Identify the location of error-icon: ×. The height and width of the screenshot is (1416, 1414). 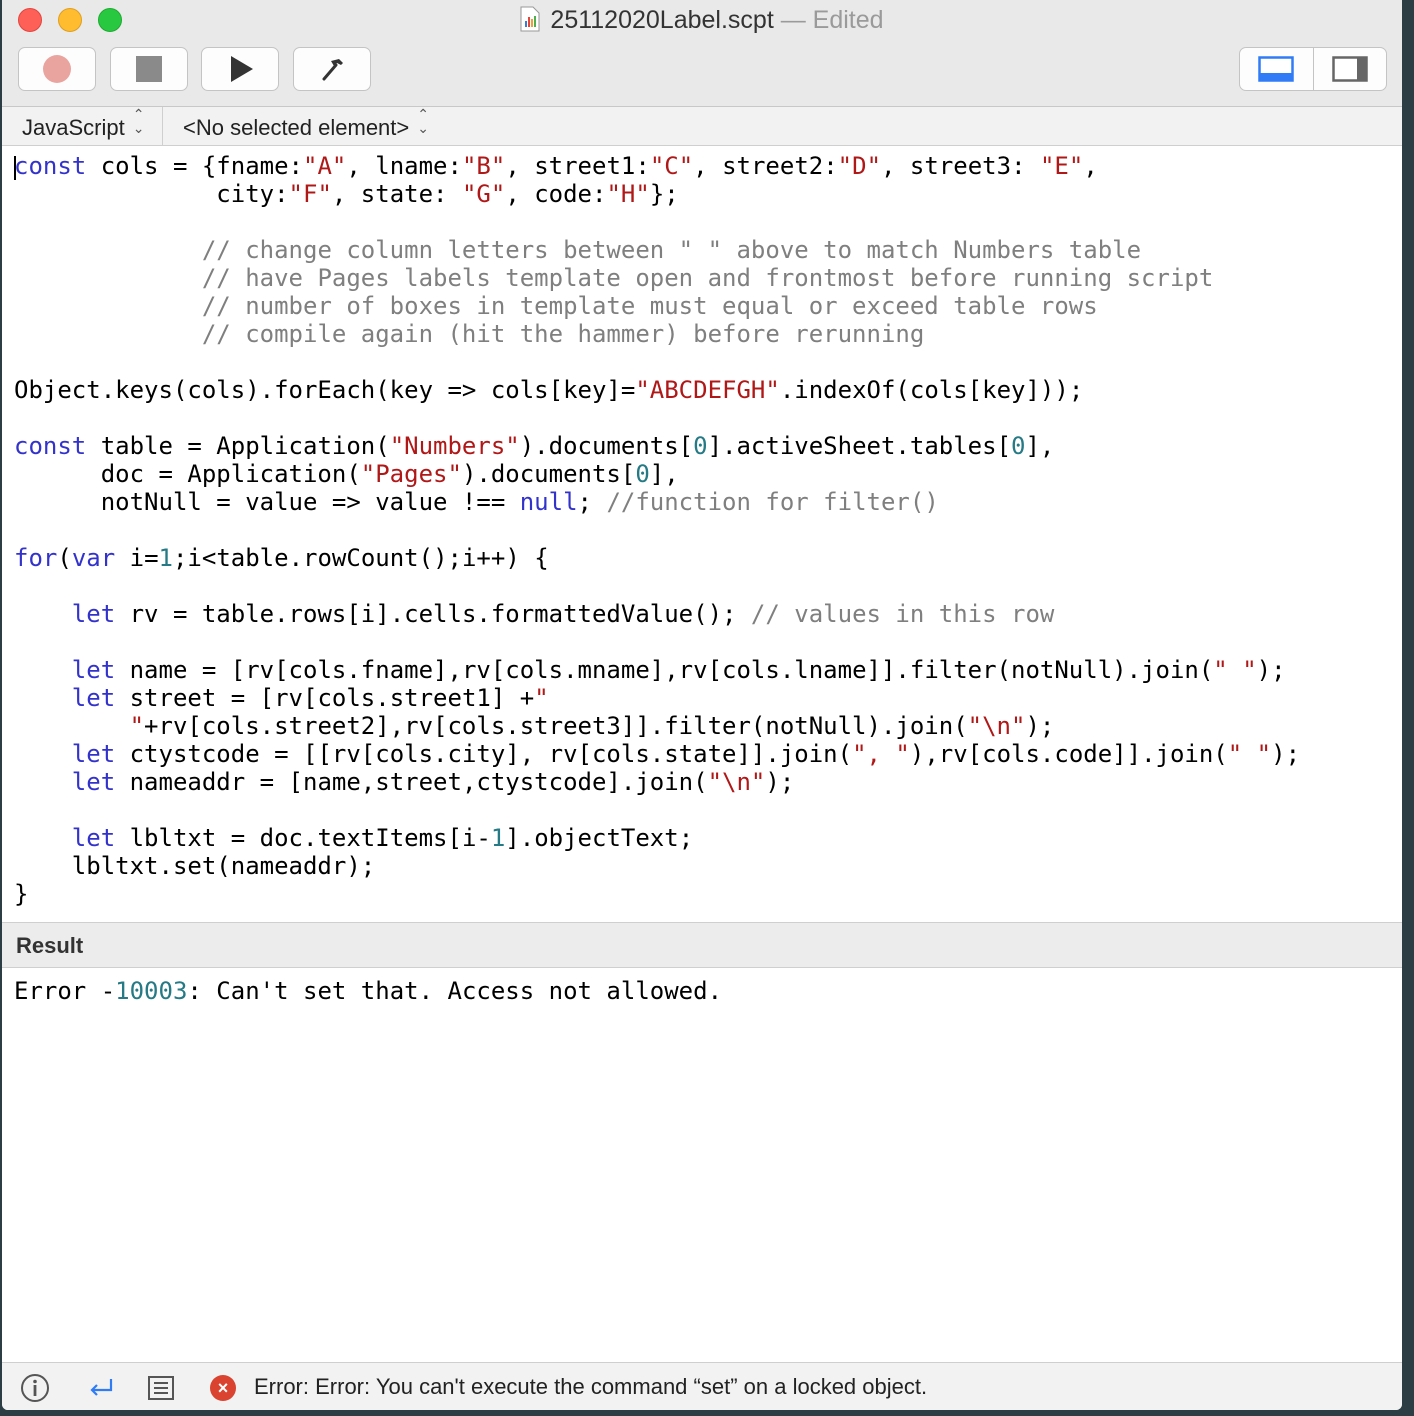
(223, 1388).